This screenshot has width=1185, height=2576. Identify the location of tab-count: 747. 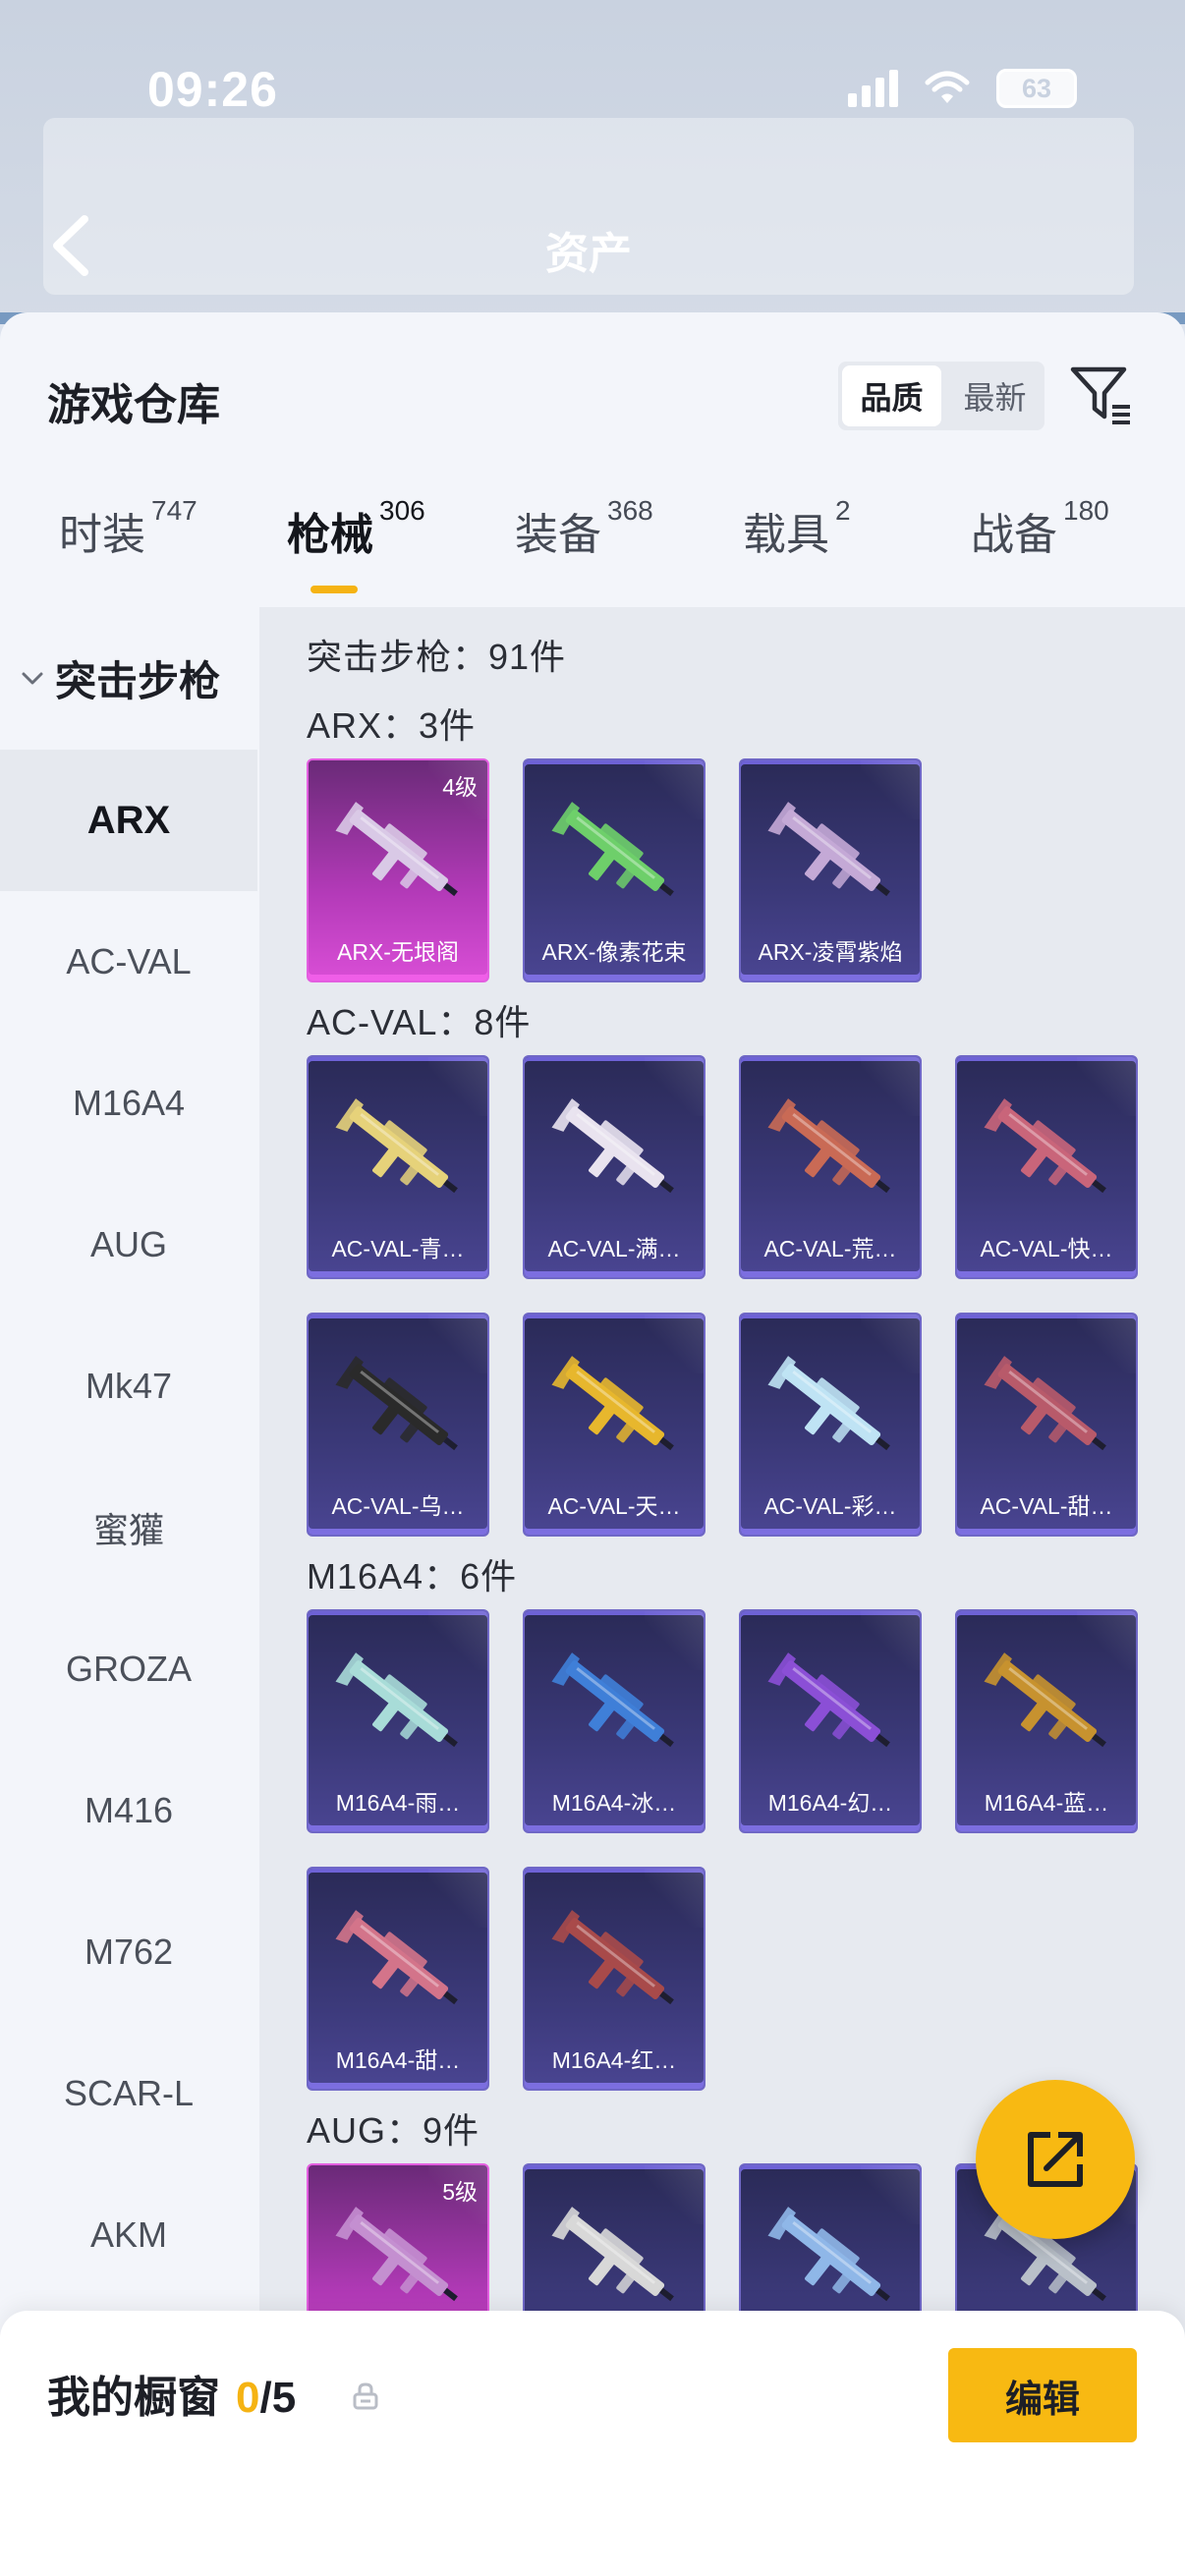
(175, 510).